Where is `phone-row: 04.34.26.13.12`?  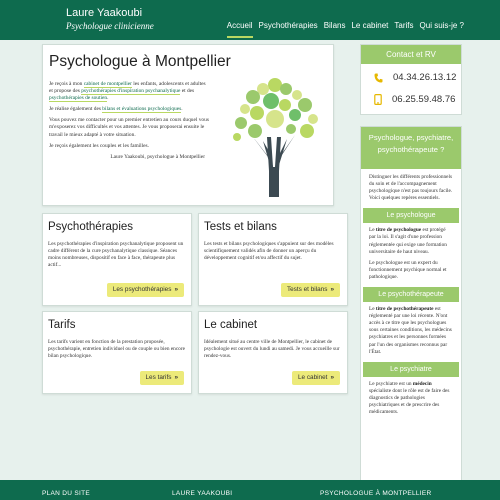 phone-row: 04.34.26.13.12 is located at coordinates (415, 77).